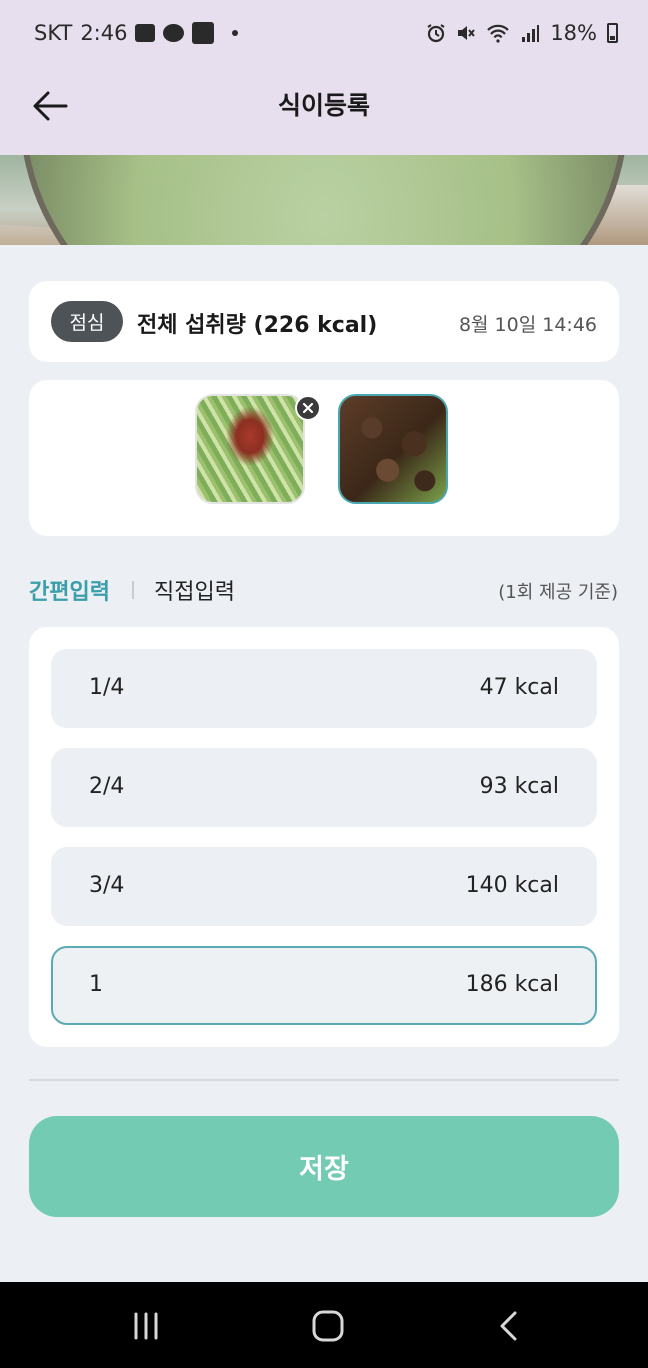  Describe the element at coordinates (104, 33) in the screenshot. I see `clock-label: 2:46` at that location.